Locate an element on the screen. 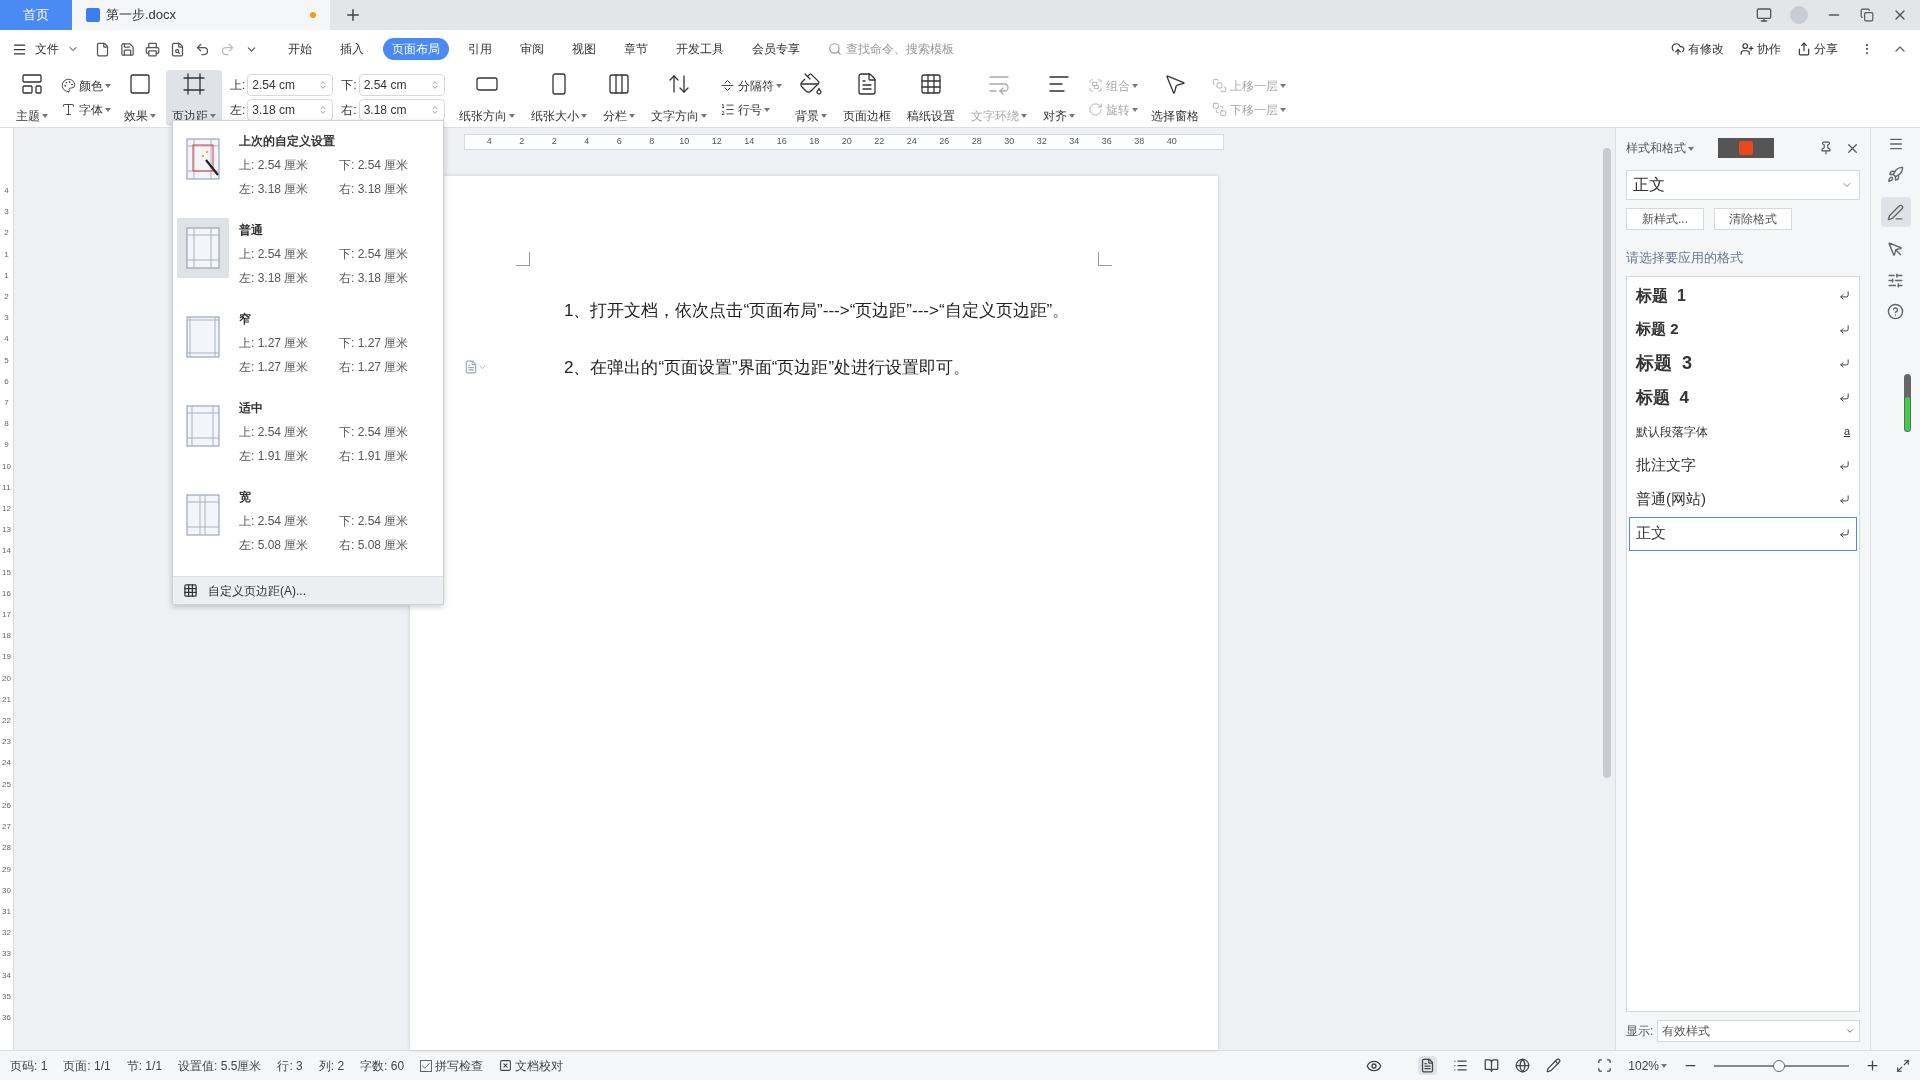 The width and height of the screenshot is (1920, 1080). menu-tab: 会员专享 is located at coordinates (776, 49).